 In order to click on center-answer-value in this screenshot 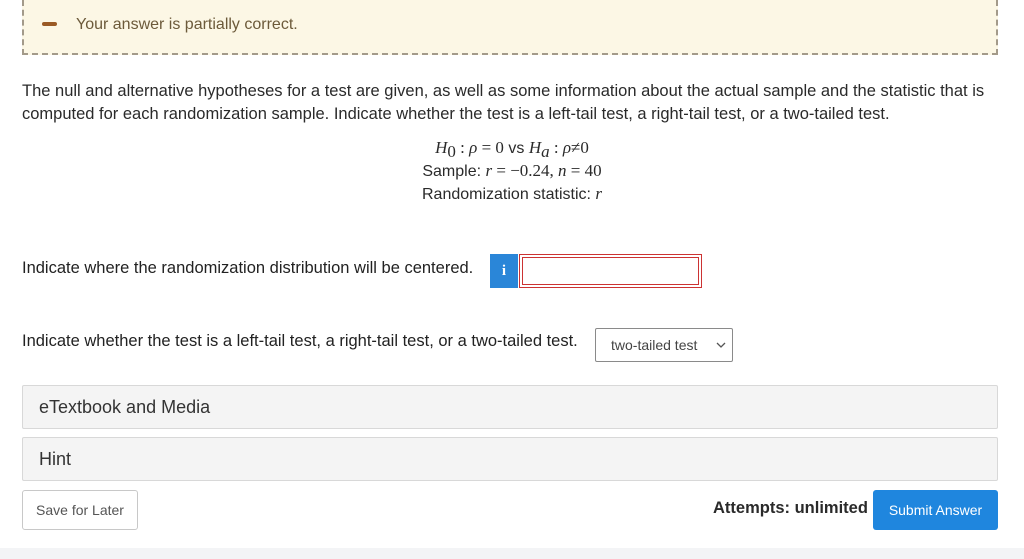, I will do `click(610, 271)`.